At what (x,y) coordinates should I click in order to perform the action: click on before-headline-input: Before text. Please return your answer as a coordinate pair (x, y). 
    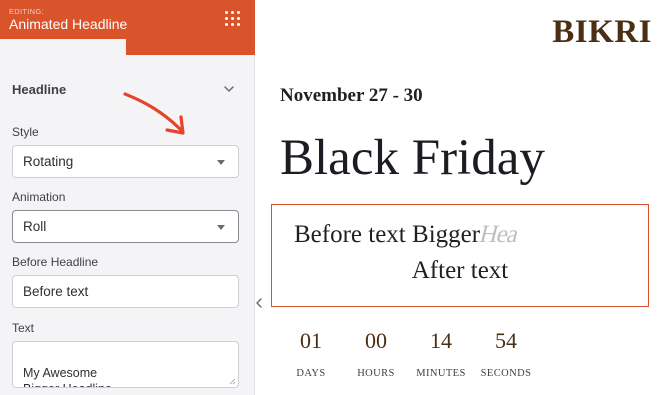
    Looking at the image, I should click on (125, 291).